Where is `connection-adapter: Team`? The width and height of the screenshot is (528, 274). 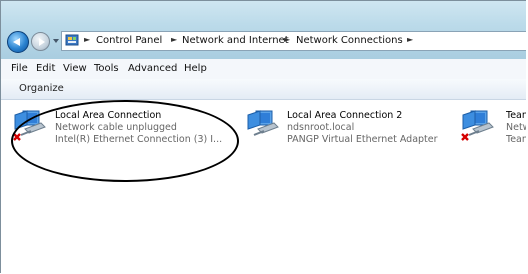
connection-adapter: Team is located at coordinates (516, 139).